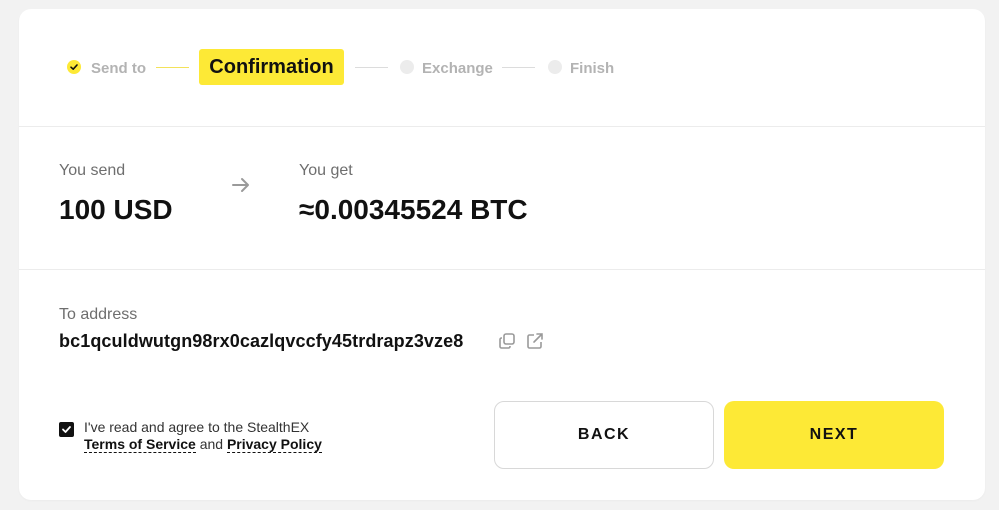 Image resolution: width=999 pixels, height=510 pixels. Describe the element at coordinates (592, 68) in the screenshot. I see `step-finish: Finish` at that location.